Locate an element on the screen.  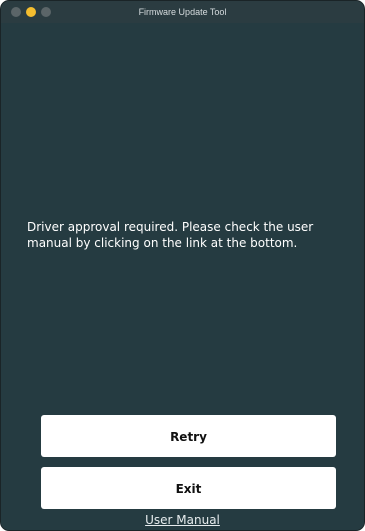
window-title: Firmware Update Tool is located at coordinates (182, 12).